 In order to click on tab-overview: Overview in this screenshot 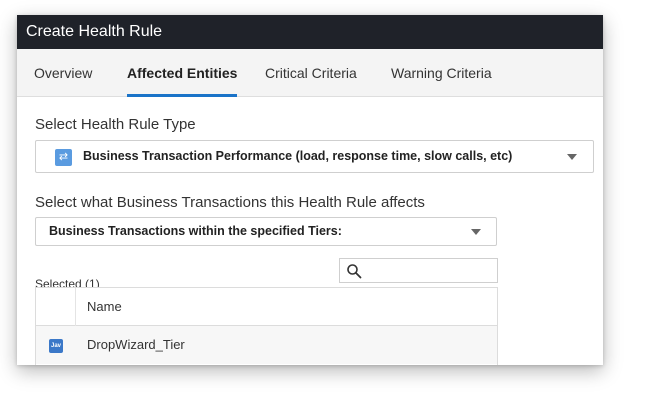, I will do `click(63, 73)`.